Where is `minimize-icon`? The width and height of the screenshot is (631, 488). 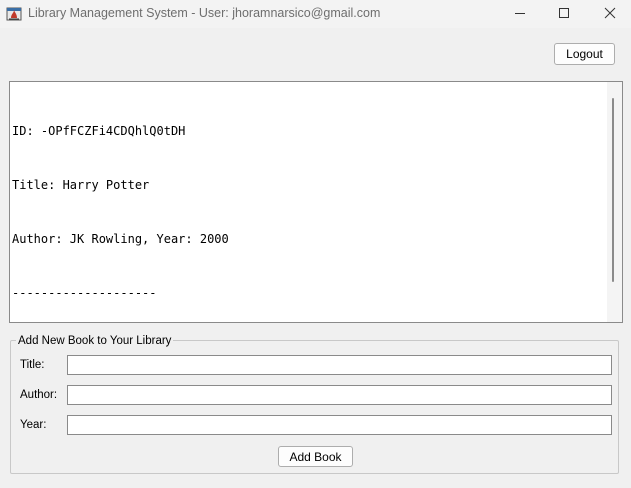
minimize-icon is located at coordinates (520, 14).